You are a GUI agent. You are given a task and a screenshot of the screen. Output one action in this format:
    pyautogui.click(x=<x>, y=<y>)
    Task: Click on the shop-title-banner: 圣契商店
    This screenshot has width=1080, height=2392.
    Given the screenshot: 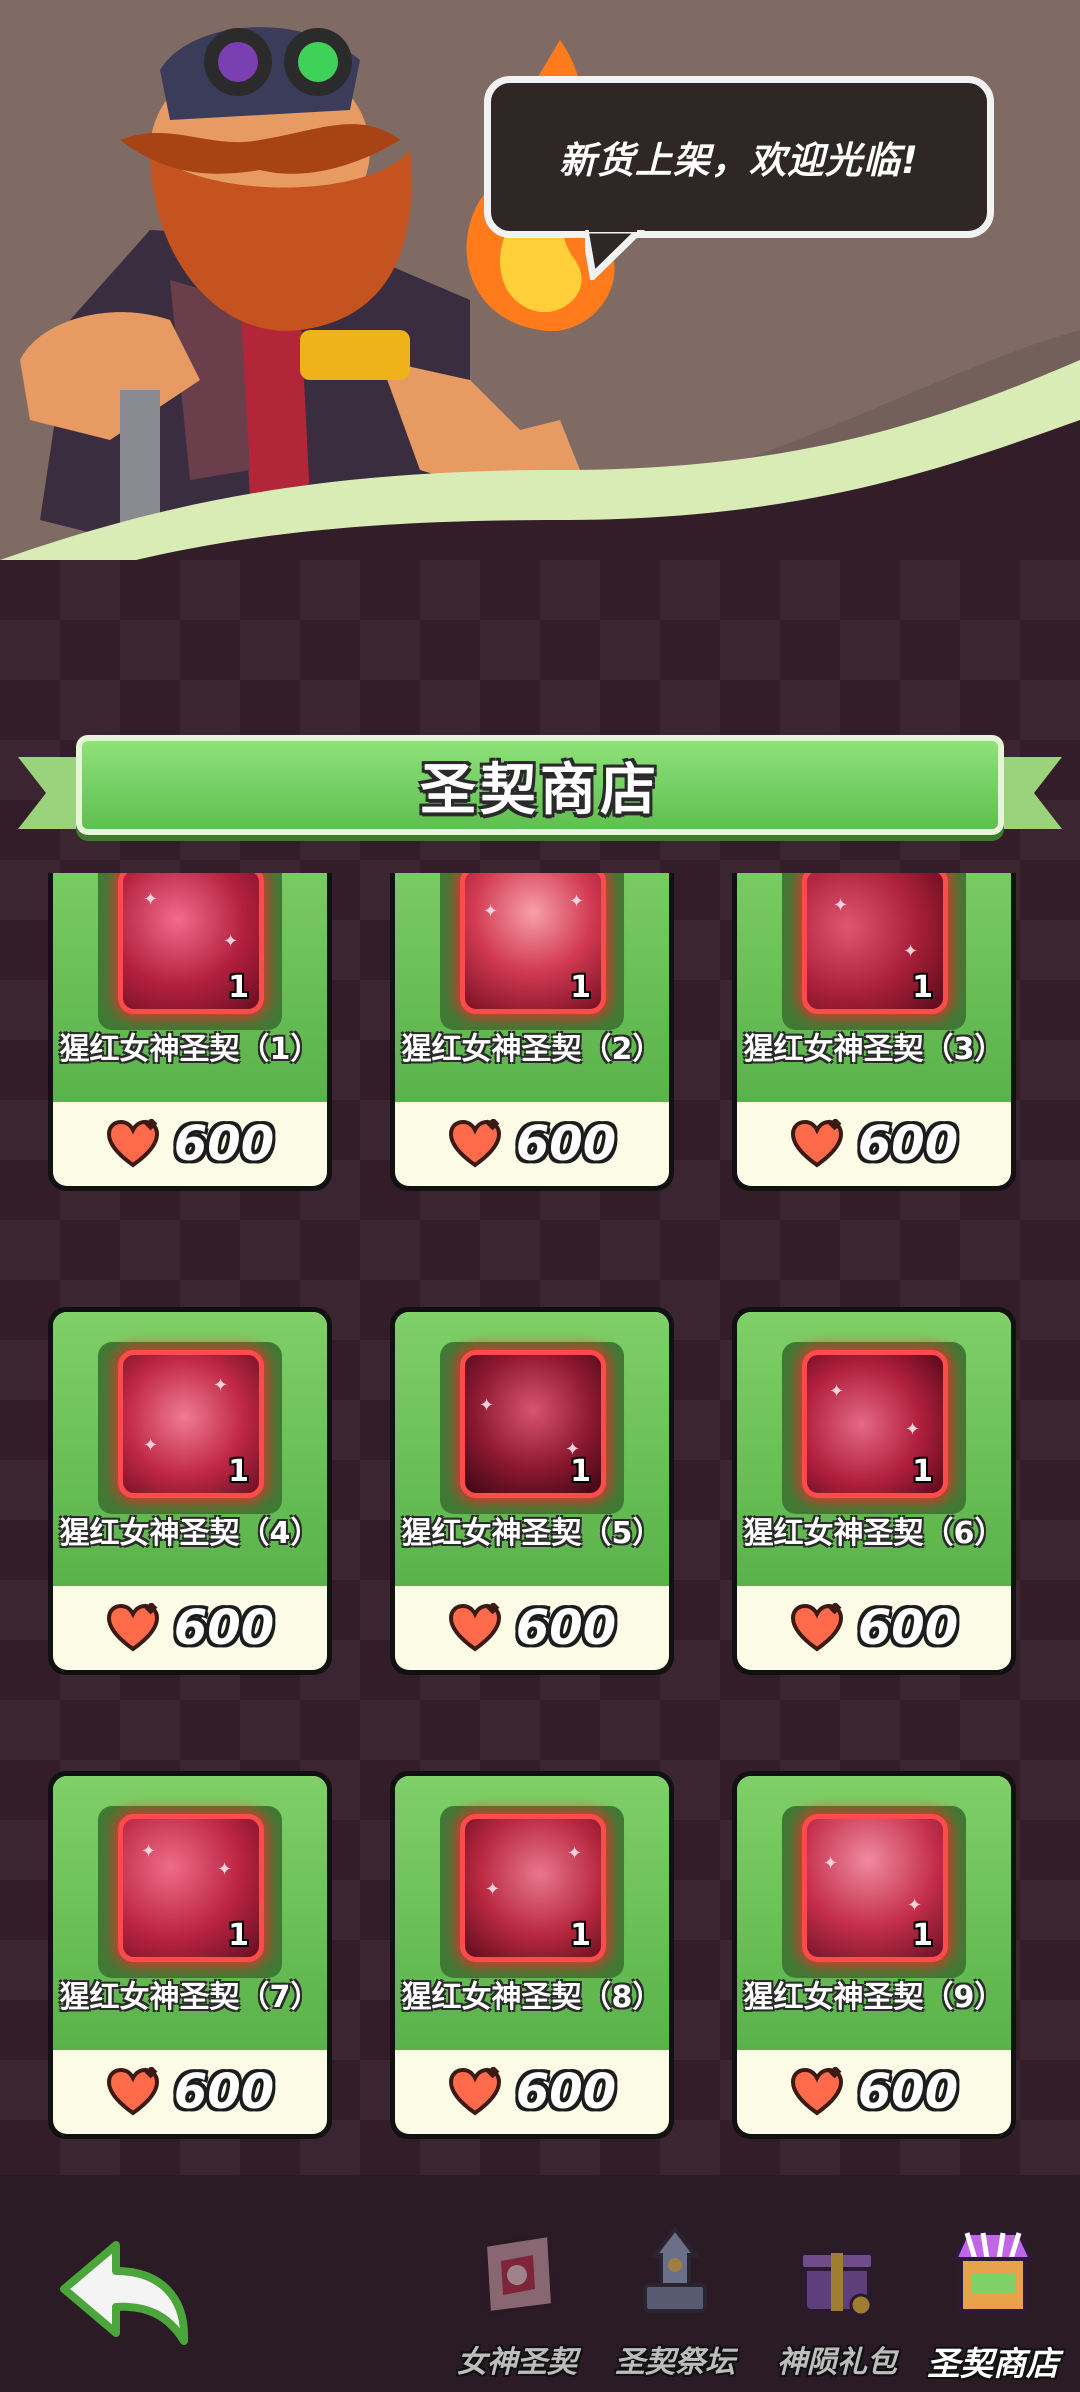 What is the action you would take?
    pyautogui.click(x=540, y=791)
    